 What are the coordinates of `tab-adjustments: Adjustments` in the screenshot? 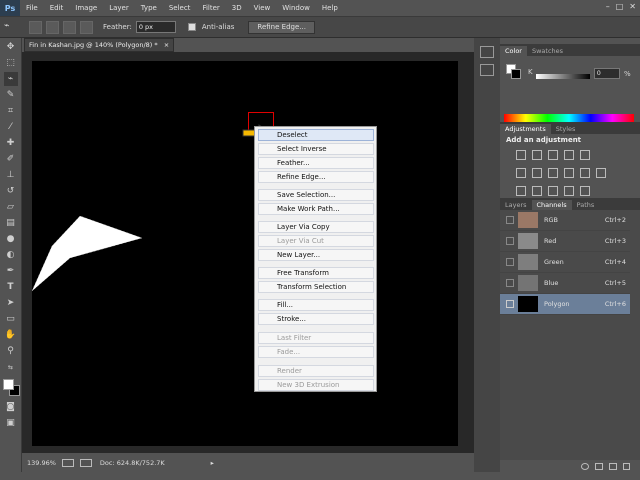 It's located at (525, 129).